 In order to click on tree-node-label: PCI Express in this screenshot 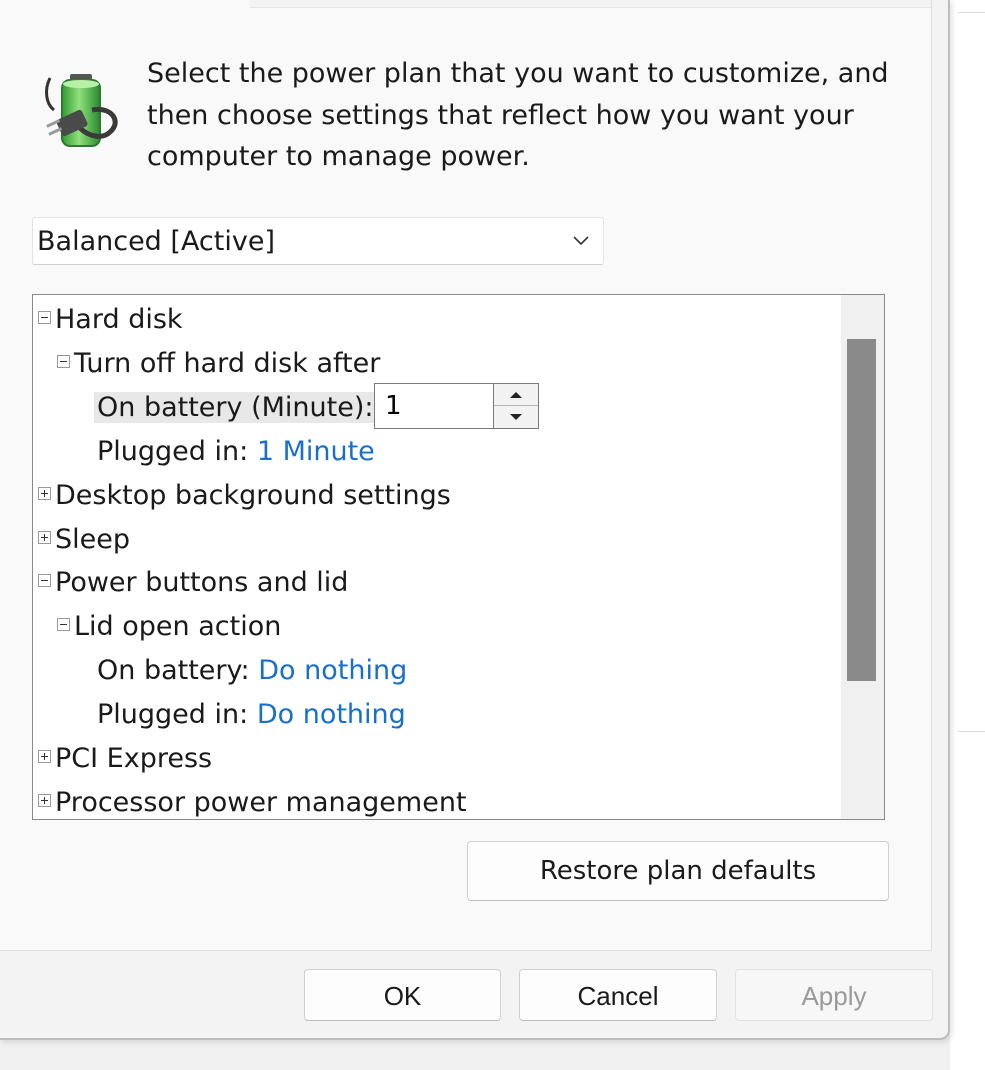, I will do `click(134, 758)`.